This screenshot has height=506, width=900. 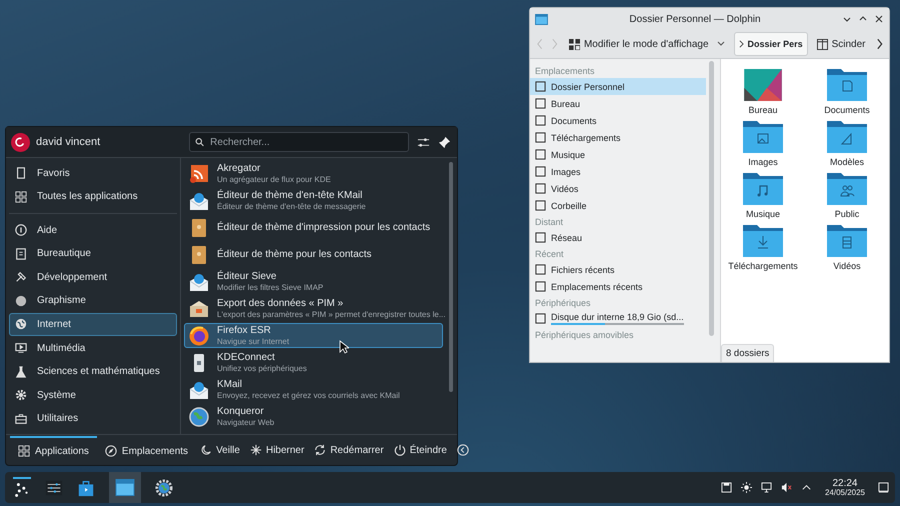 I want to click on split-button: Scinder, so click(x=841, y=44).